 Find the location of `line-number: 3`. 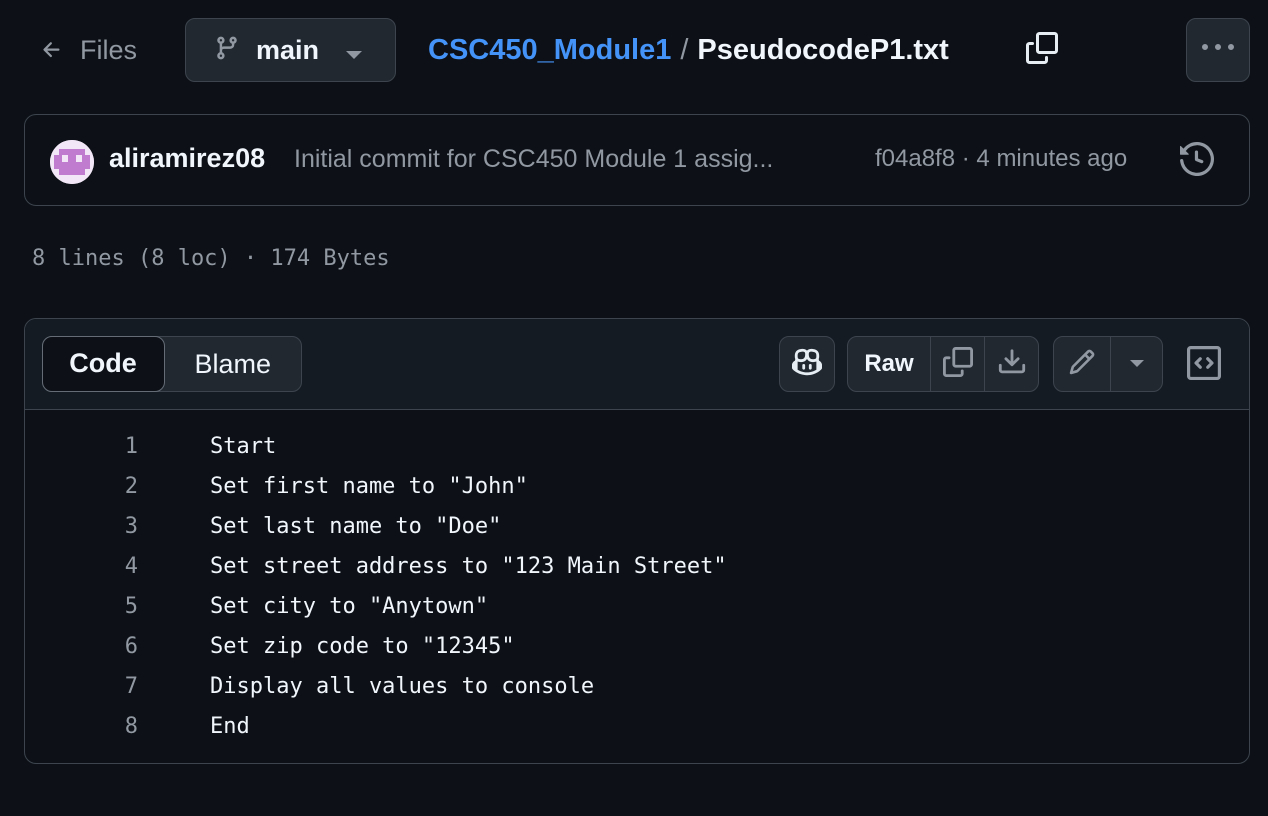

line-number: 3 is located at coordinates (81, 526).